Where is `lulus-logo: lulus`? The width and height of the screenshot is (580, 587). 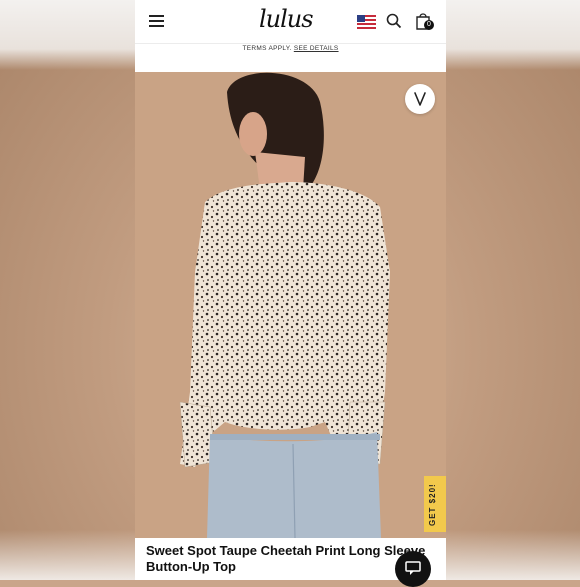 lulus-logo: lulus is located at coordinates (290, 19).